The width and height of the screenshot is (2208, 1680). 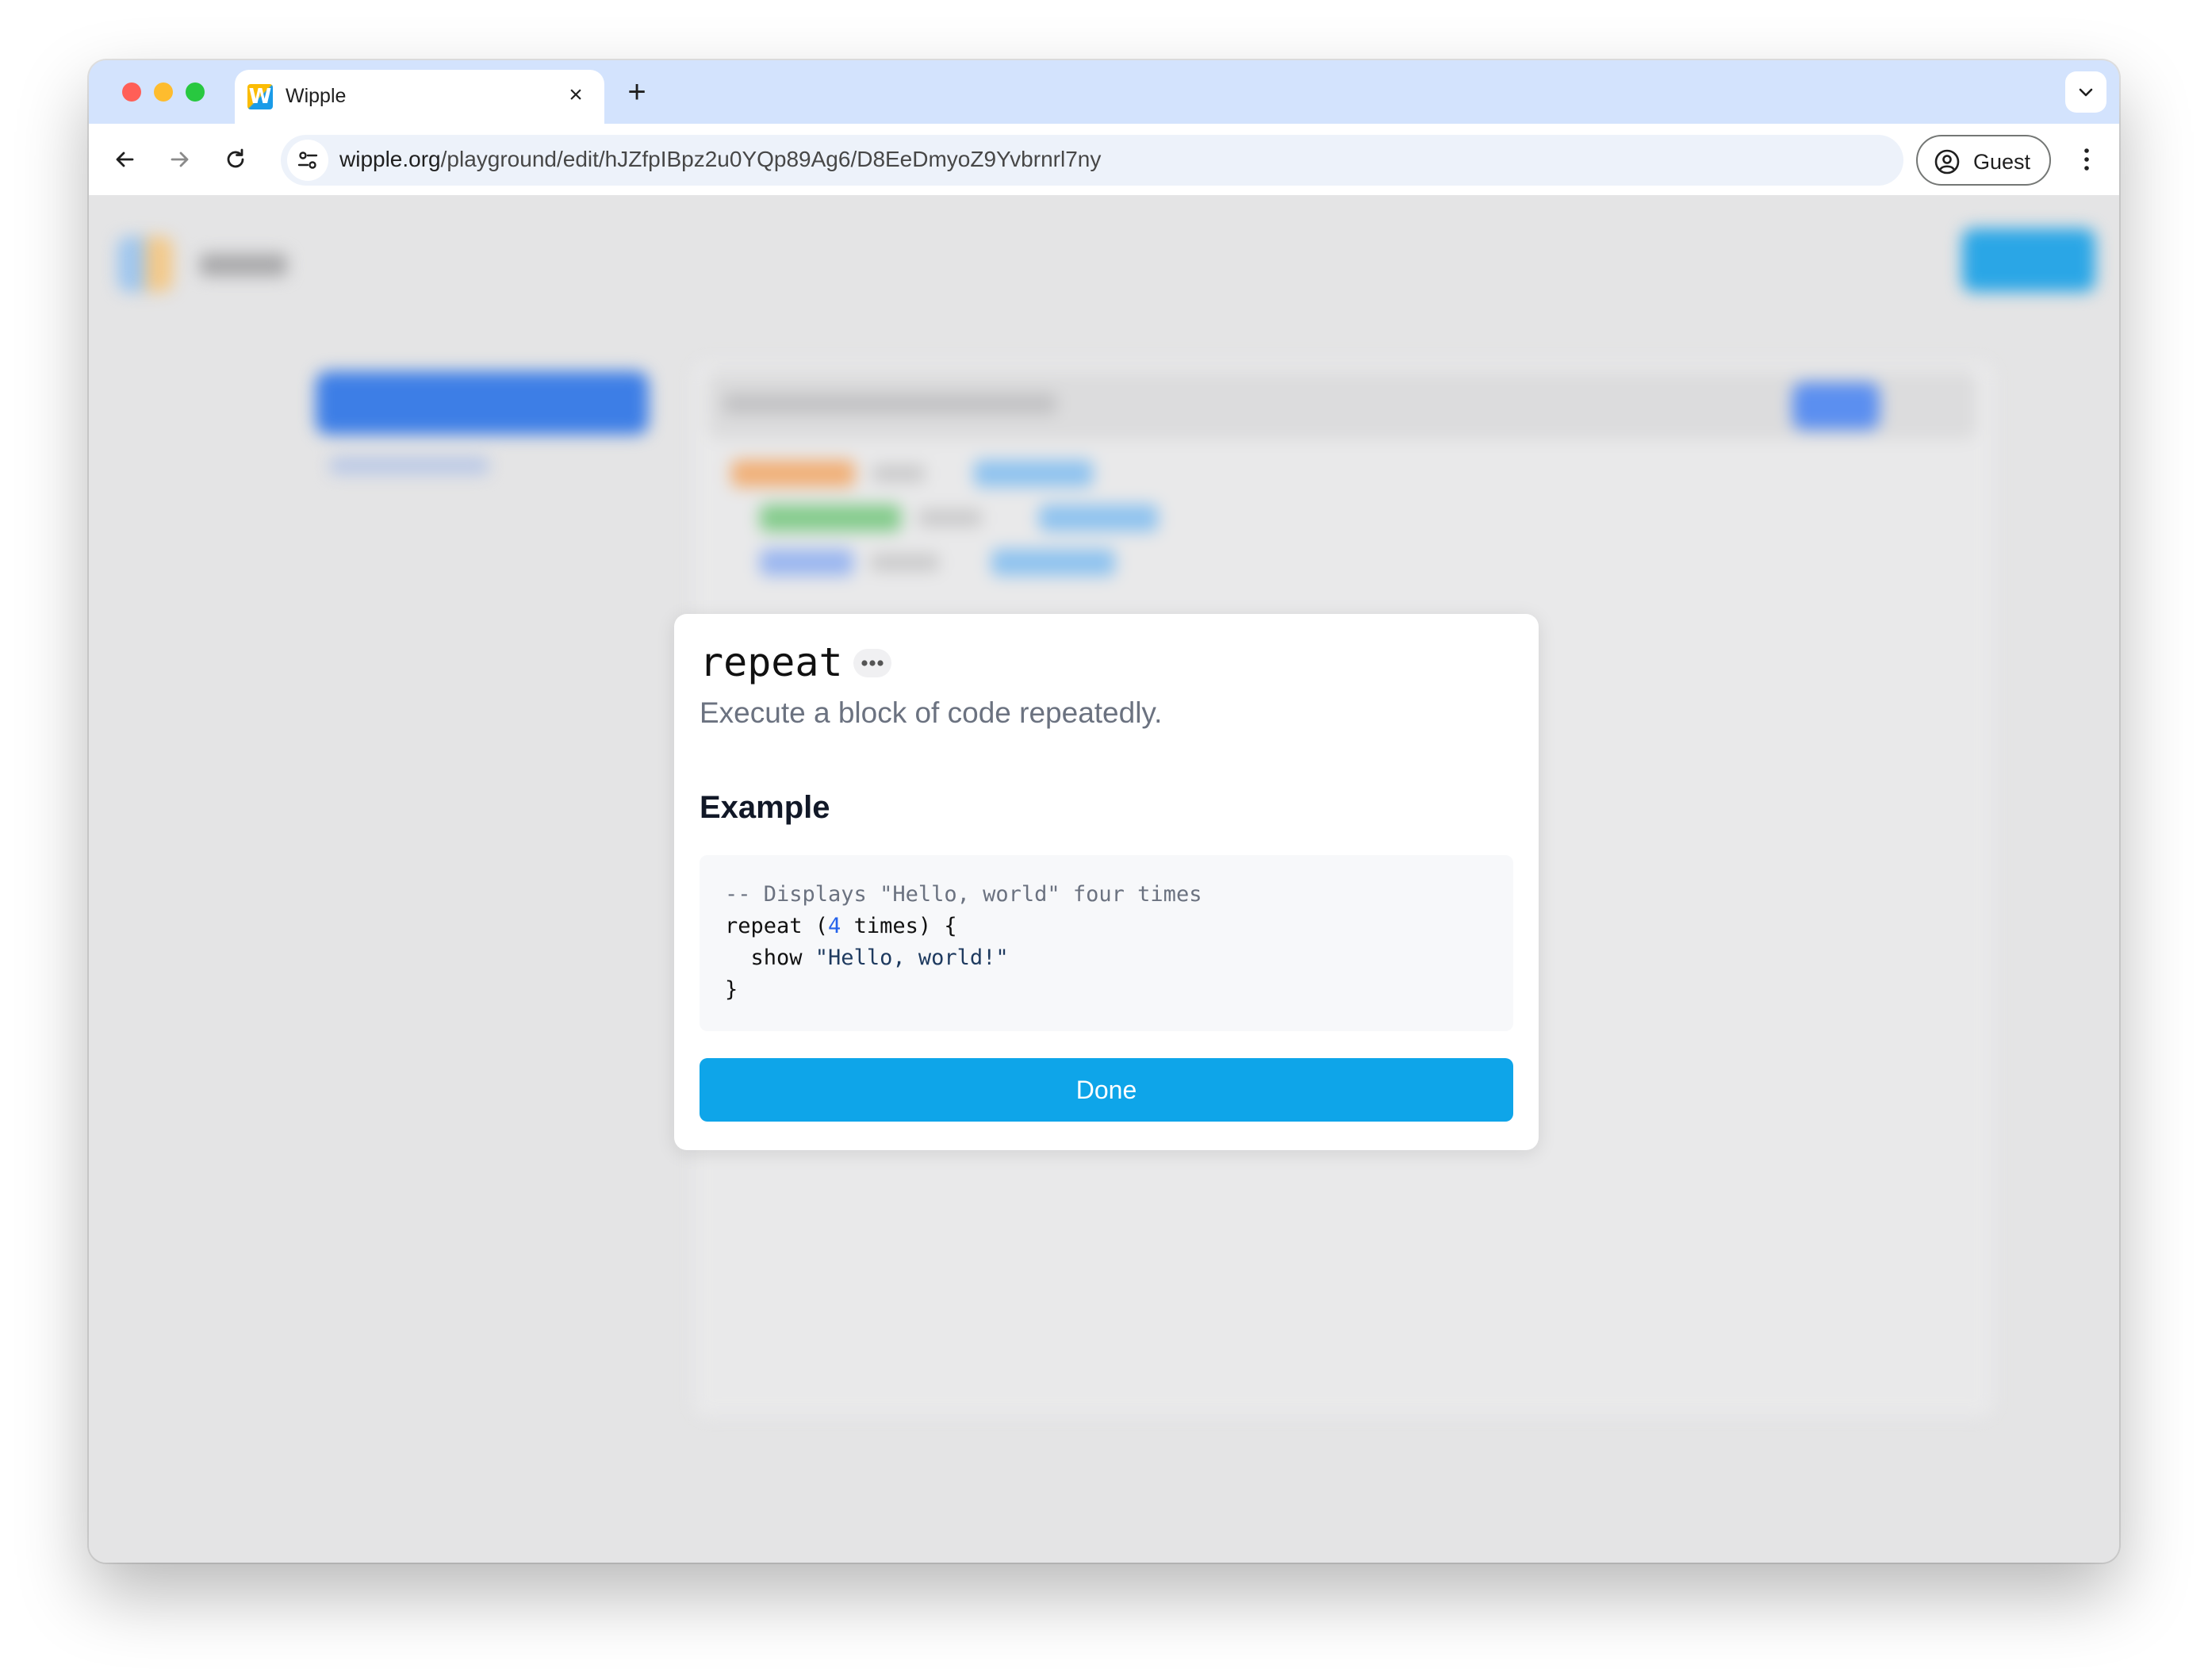 I want to click on blurred-header-button, so click(x=2029, y=260).